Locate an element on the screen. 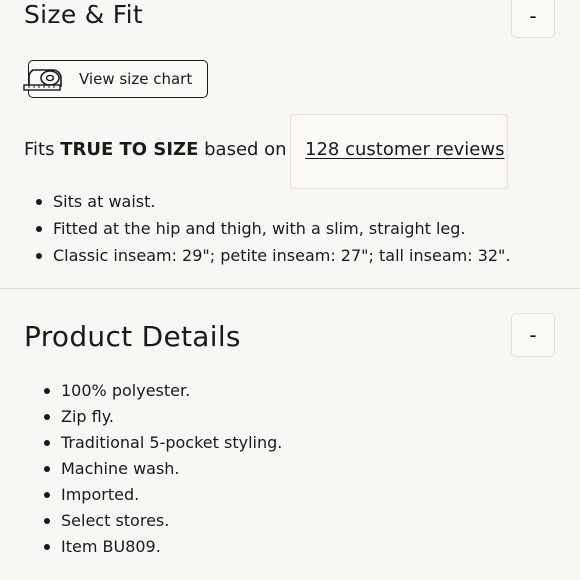 The image size is (580, 580). list-item: Sits at waist. is located at coordinates (272, 201).